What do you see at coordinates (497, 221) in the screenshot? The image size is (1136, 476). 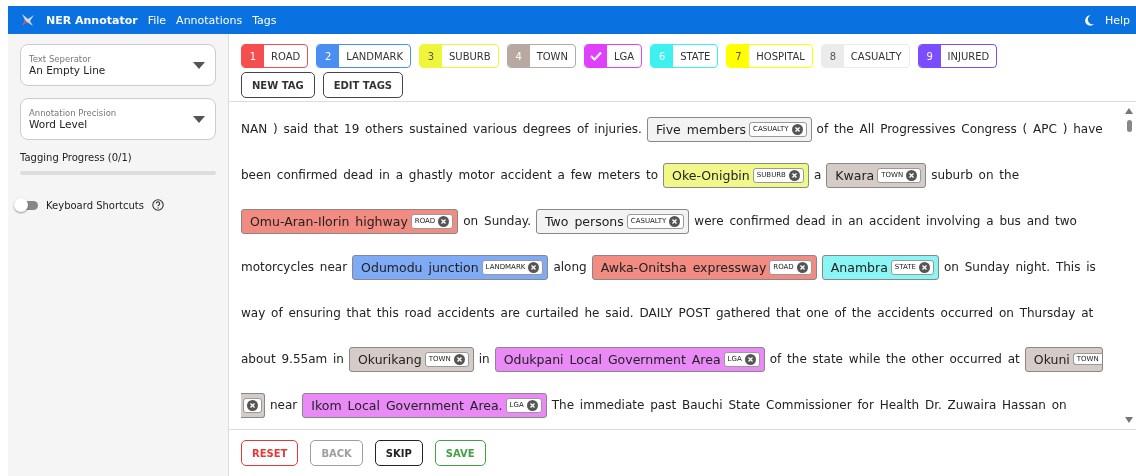 I see `text-span: on Sunday.` at bounding box center [497, 221].